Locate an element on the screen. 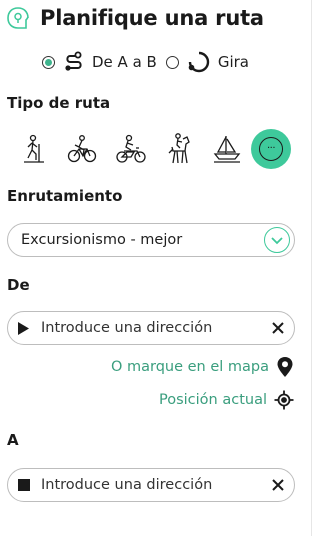 The image size is (320, 536). current-location-link: Posición actual is located at coordinates (226, 400).